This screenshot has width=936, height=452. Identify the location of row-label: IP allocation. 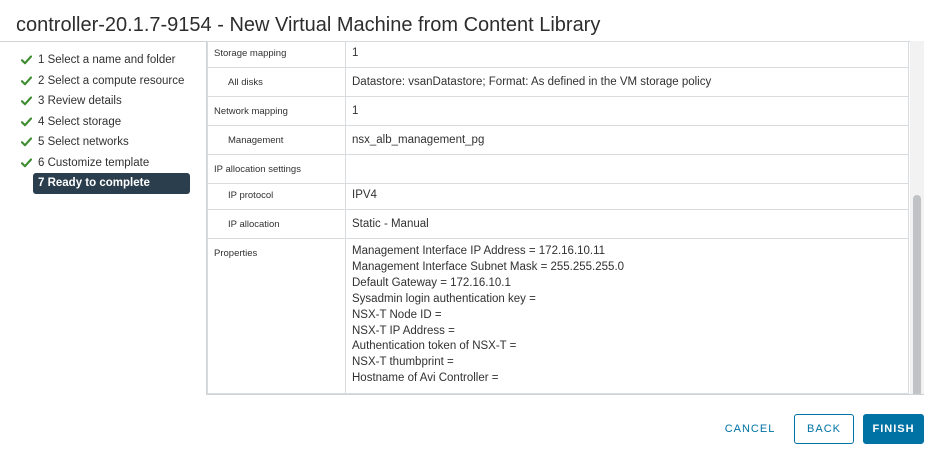
(276, 224).